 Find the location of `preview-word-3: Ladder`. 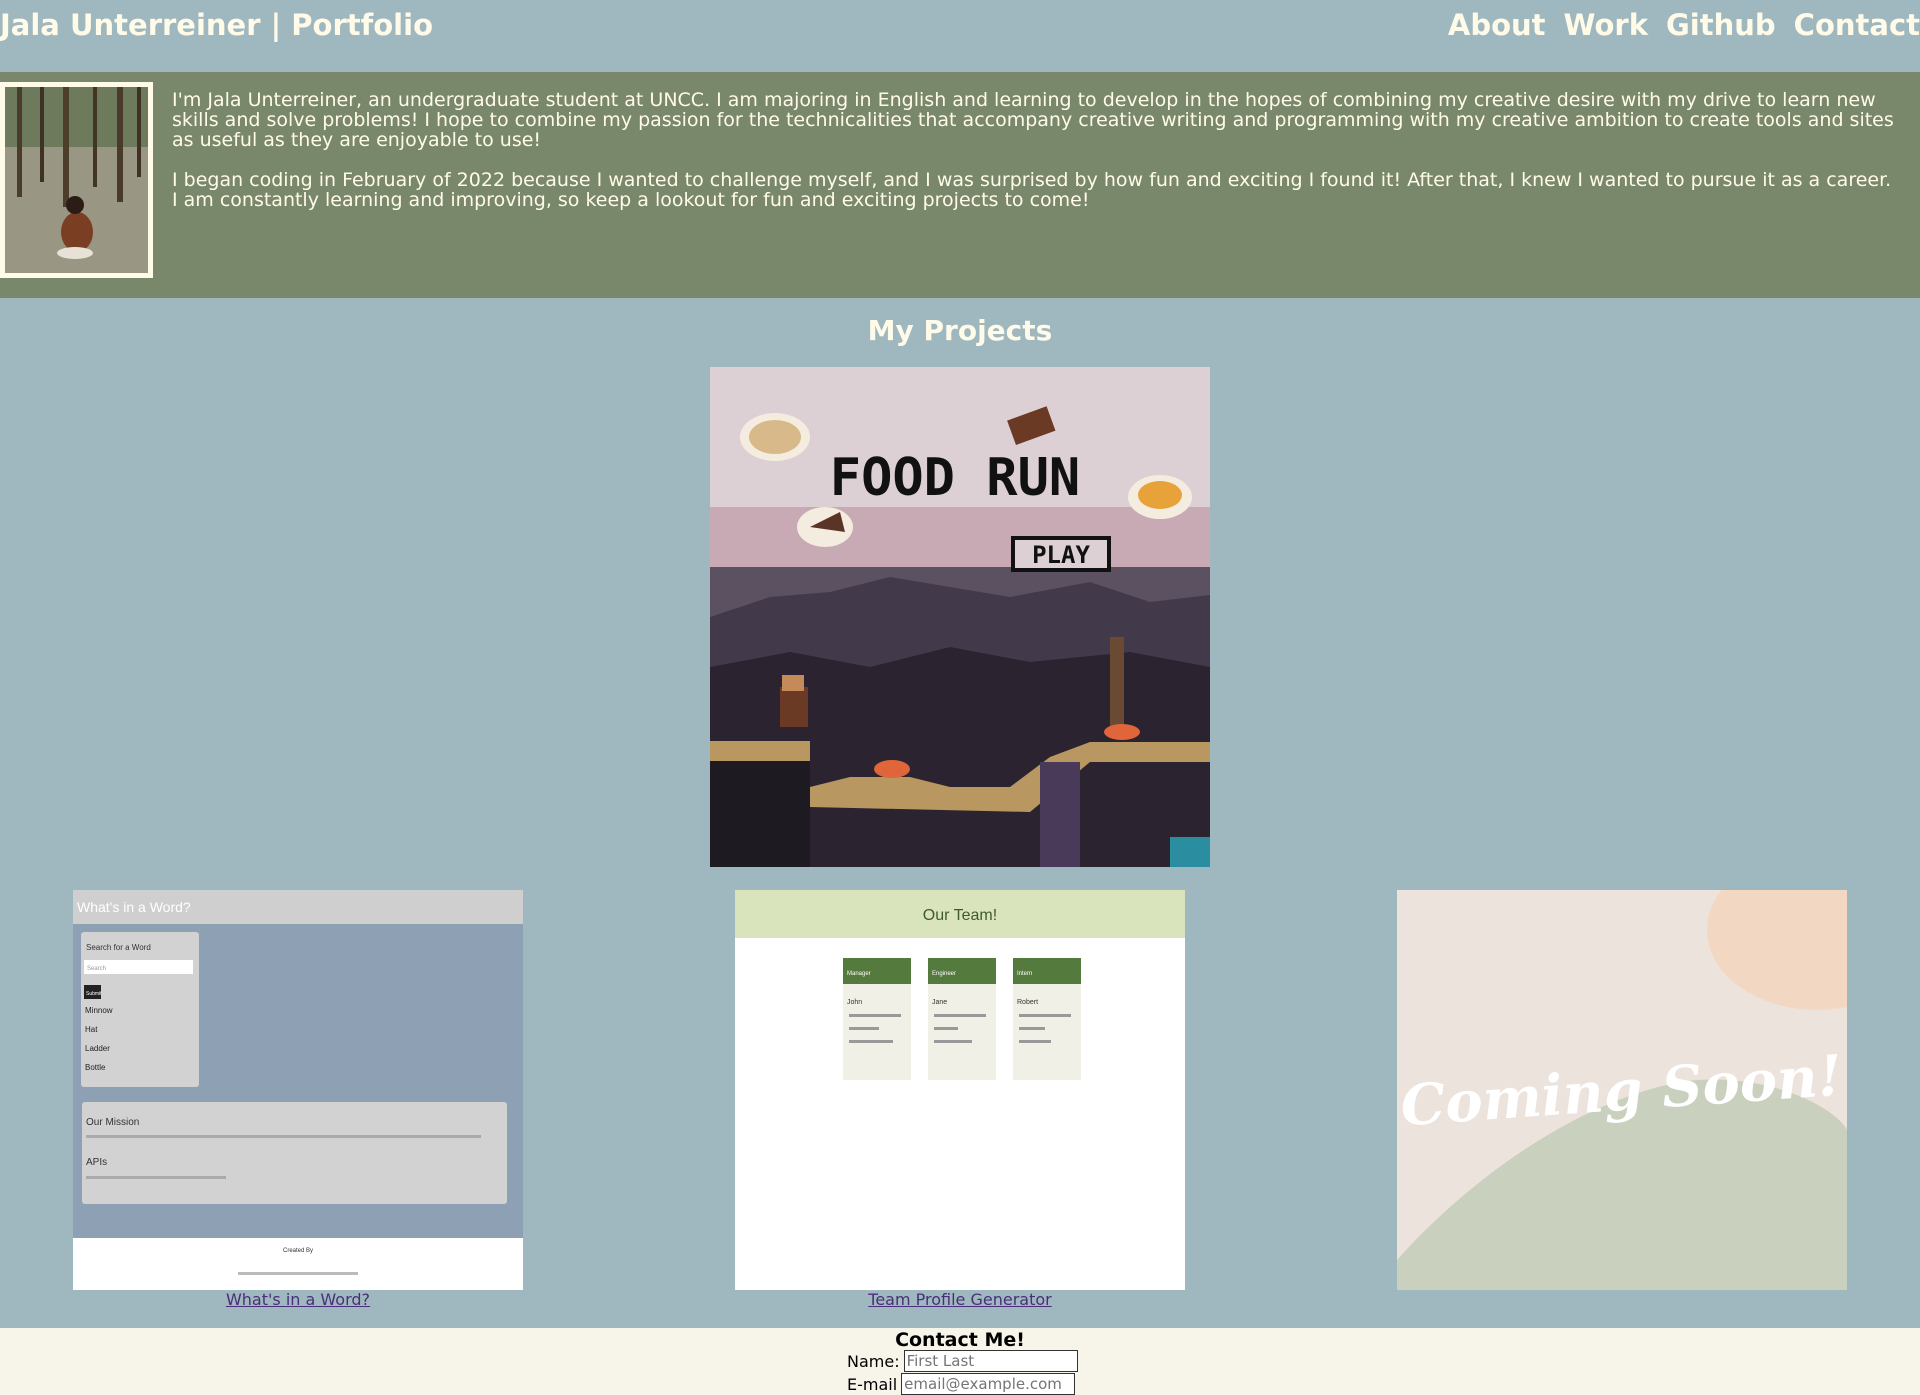

preview-word-3: Ladder is located at coordinates (97, 1048).